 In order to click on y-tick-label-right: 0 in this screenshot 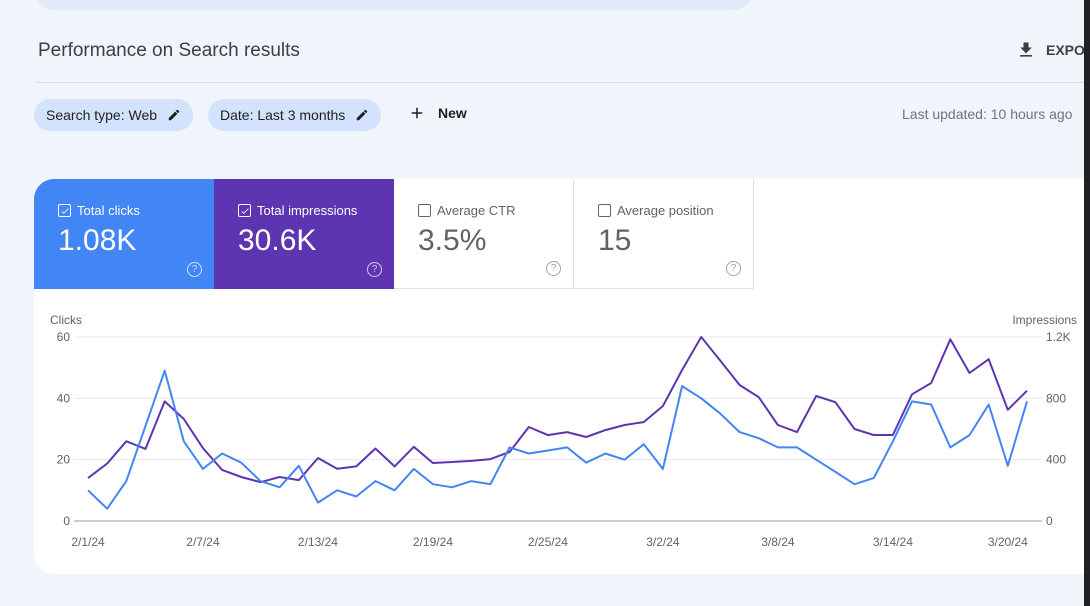, I will do `click(1049, 521)`.